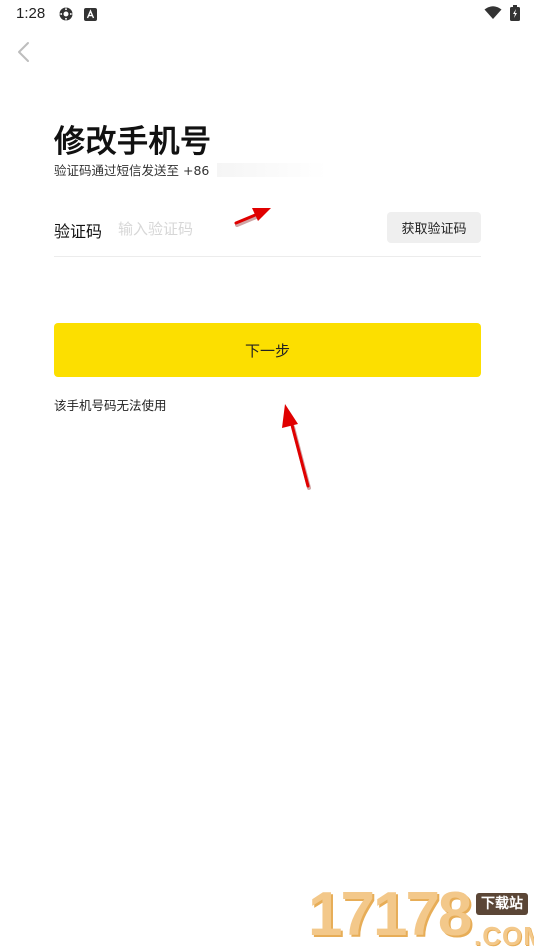 This screenshot has width=534, height=952. What do you see at coordinates (502, 904) in the screenshot?
I see `watermark-tag: 下载站` at bounding box center [502, 904].